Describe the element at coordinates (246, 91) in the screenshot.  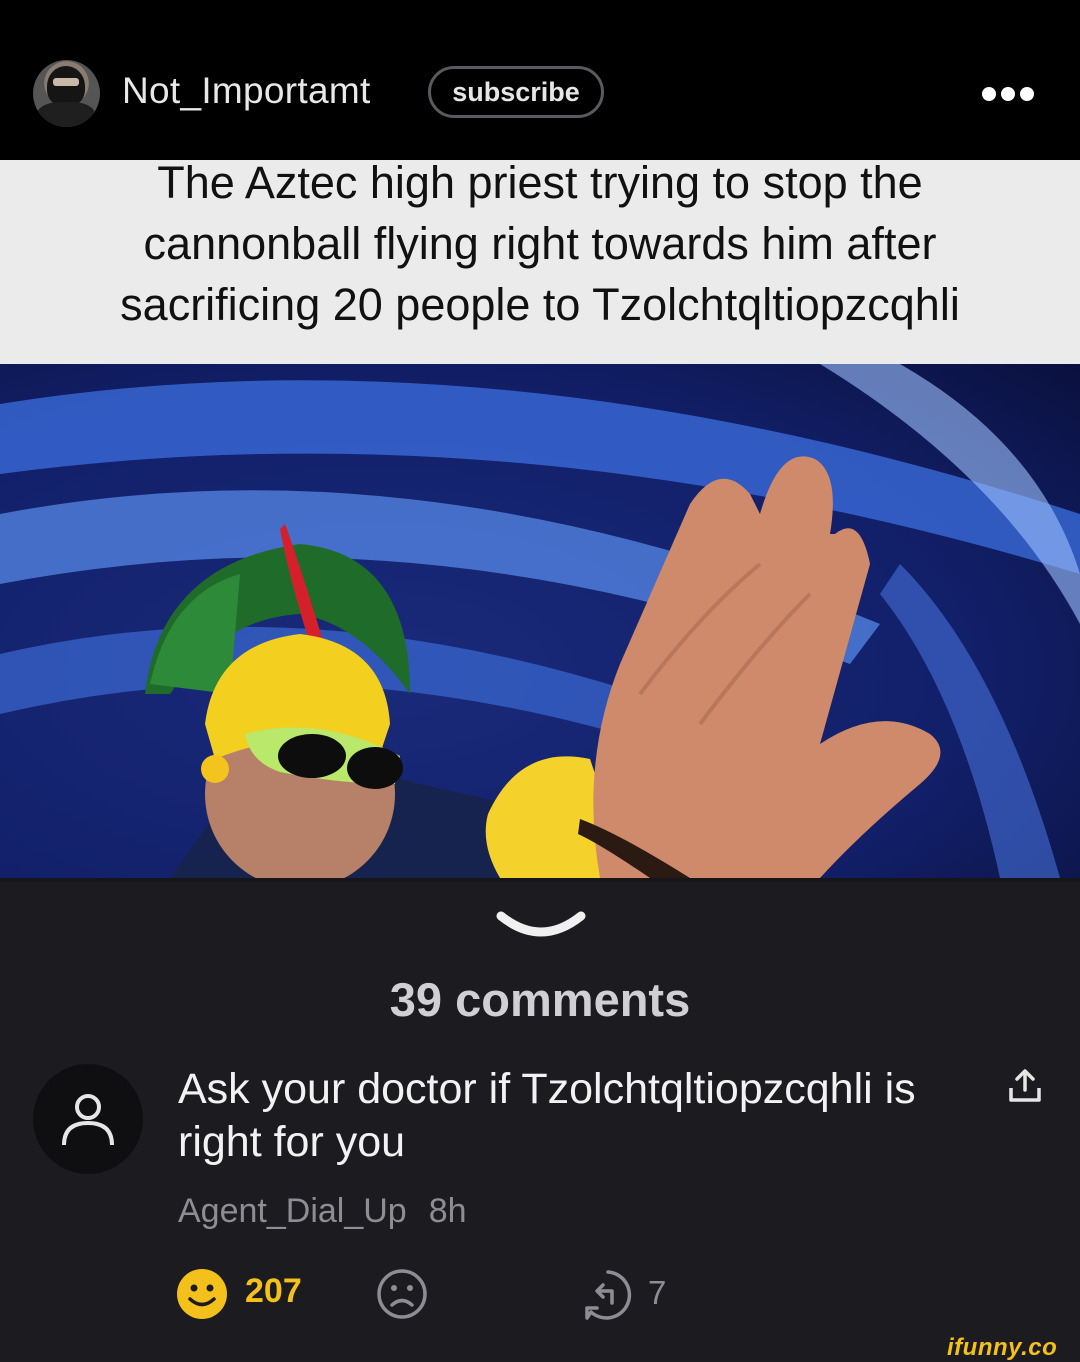
I see `username: Not_Importamt` at that location.